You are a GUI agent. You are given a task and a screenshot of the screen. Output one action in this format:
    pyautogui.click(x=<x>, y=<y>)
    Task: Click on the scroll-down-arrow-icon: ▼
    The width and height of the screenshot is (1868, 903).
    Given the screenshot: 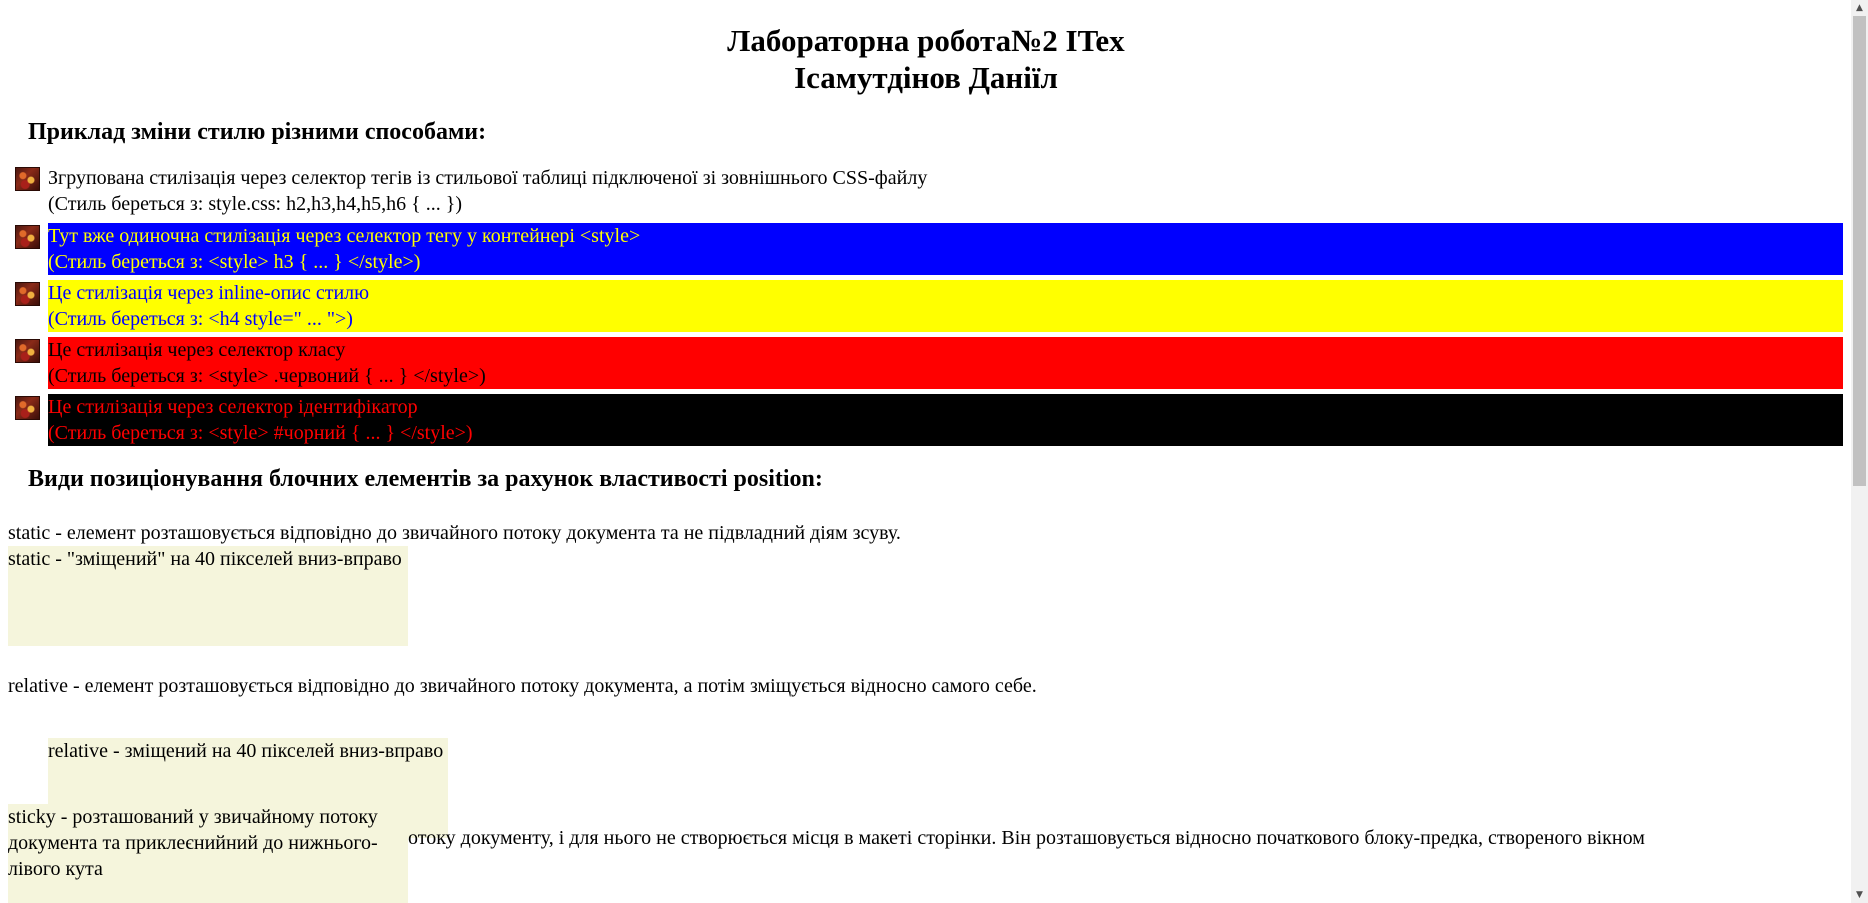 What is the action you would take?
    pyautogui.click(x=1859, y=895)
    